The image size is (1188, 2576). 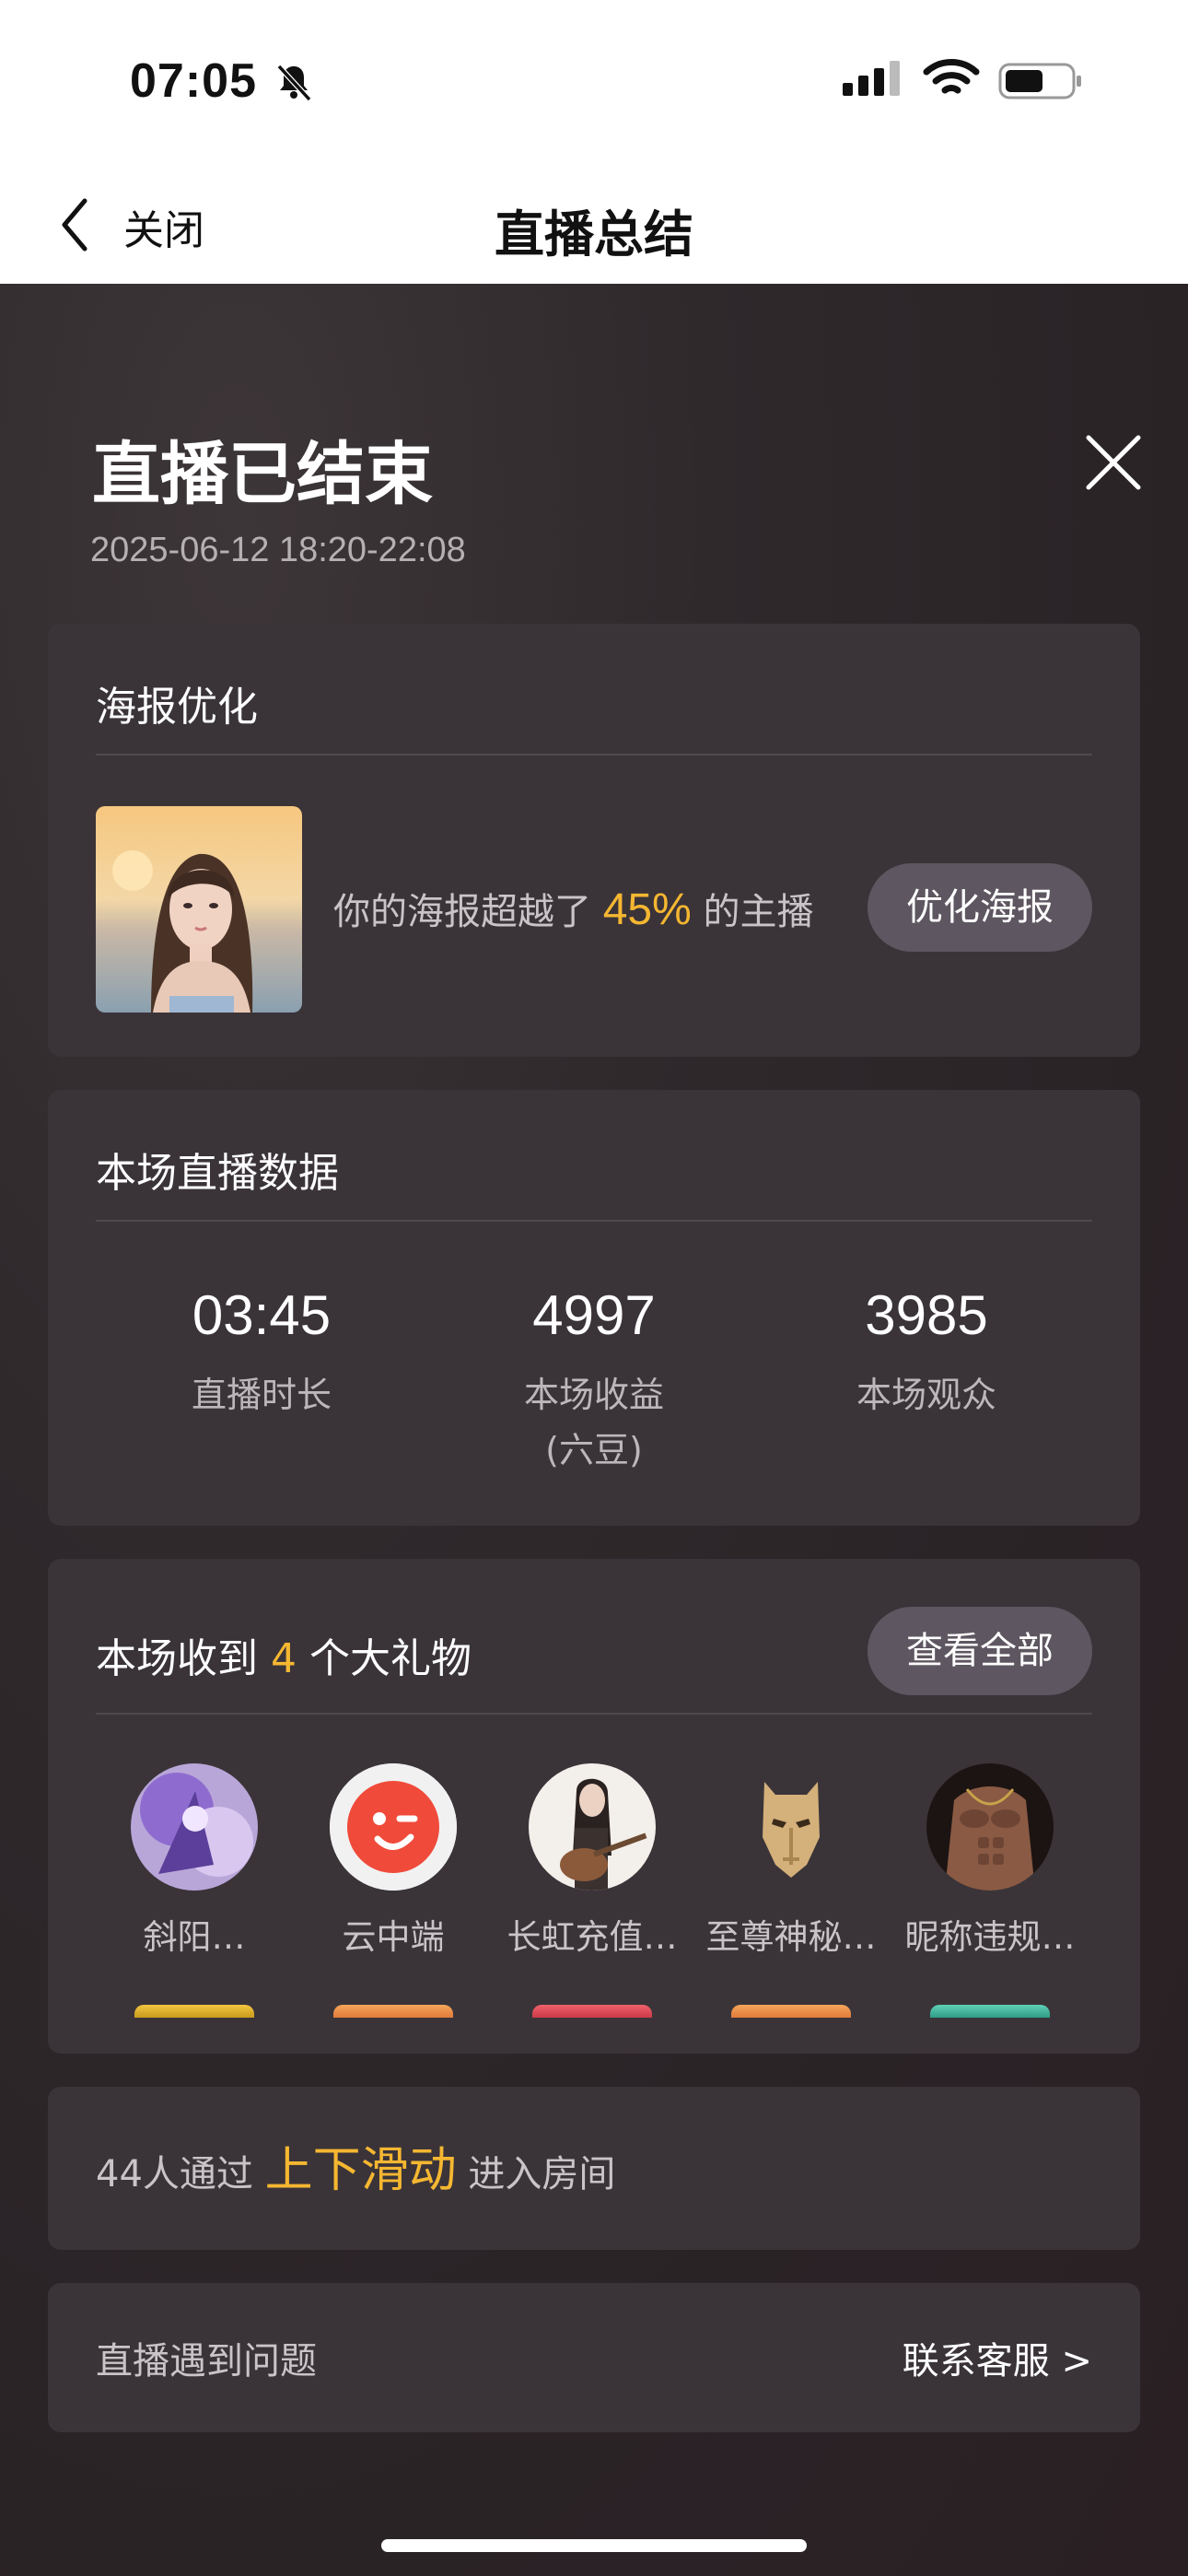 What do you see at coordinates (206, 2361) in the screenshot?
I see `help-label: 直播遇到问题` at bounding box center [206, 2361].